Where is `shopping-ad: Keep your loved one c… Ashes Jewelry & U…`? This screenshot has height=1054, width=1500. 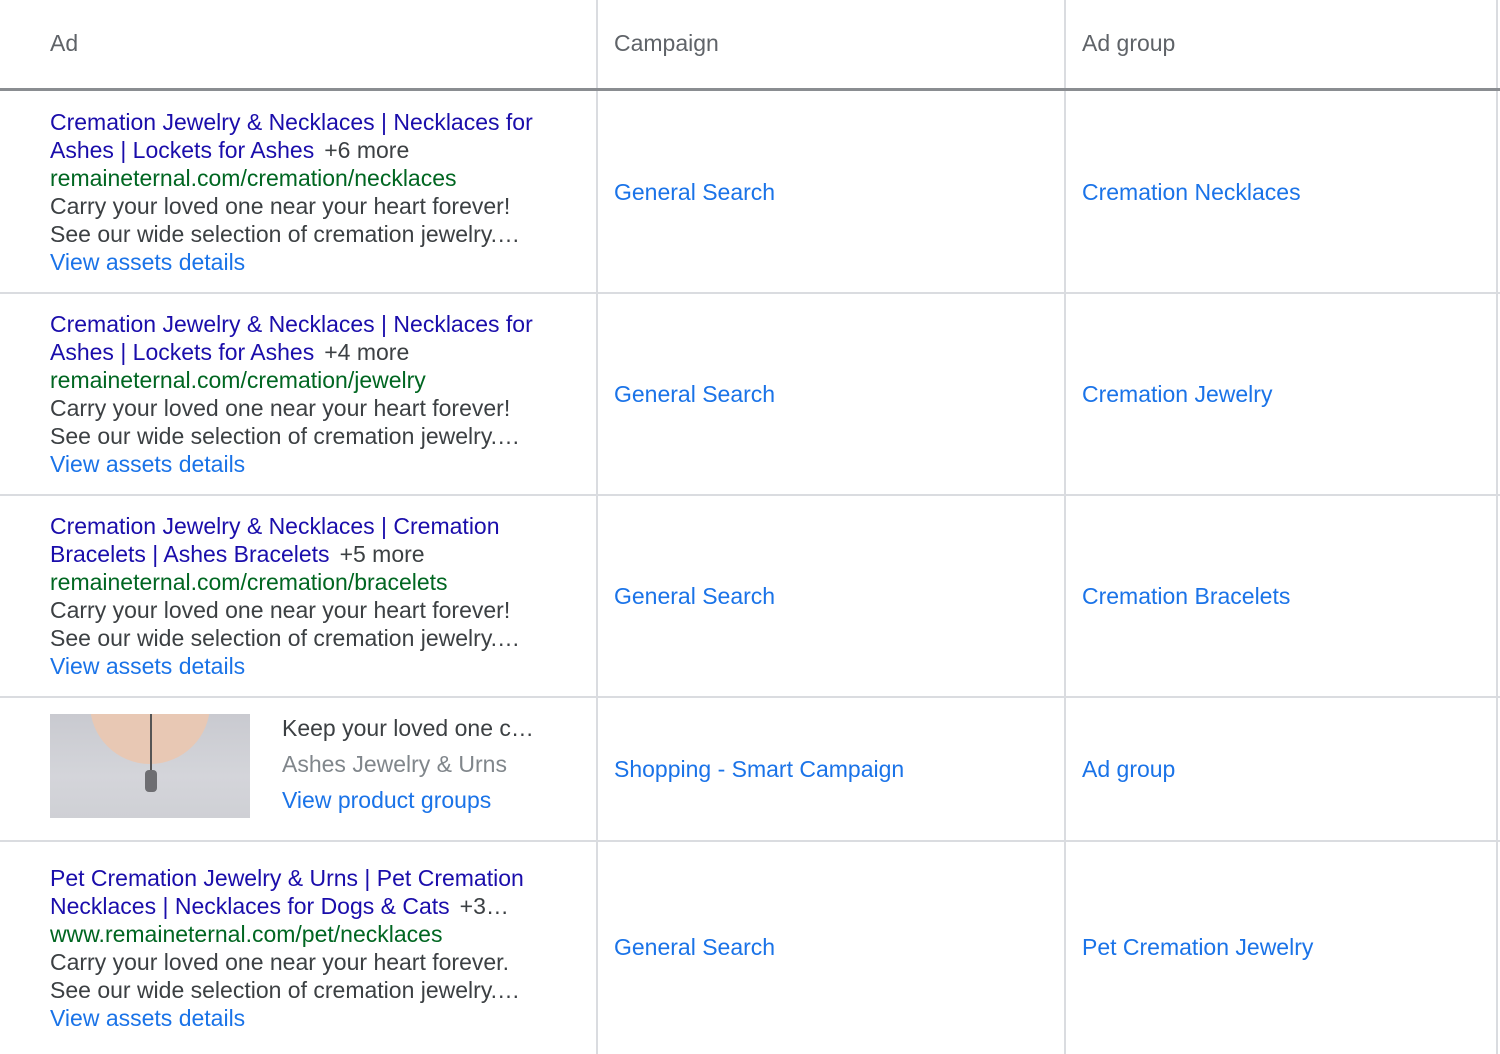
shopping-ad: Keep your loved one c… Ashes Jewelry & U… is located at coordinates (412, 764).